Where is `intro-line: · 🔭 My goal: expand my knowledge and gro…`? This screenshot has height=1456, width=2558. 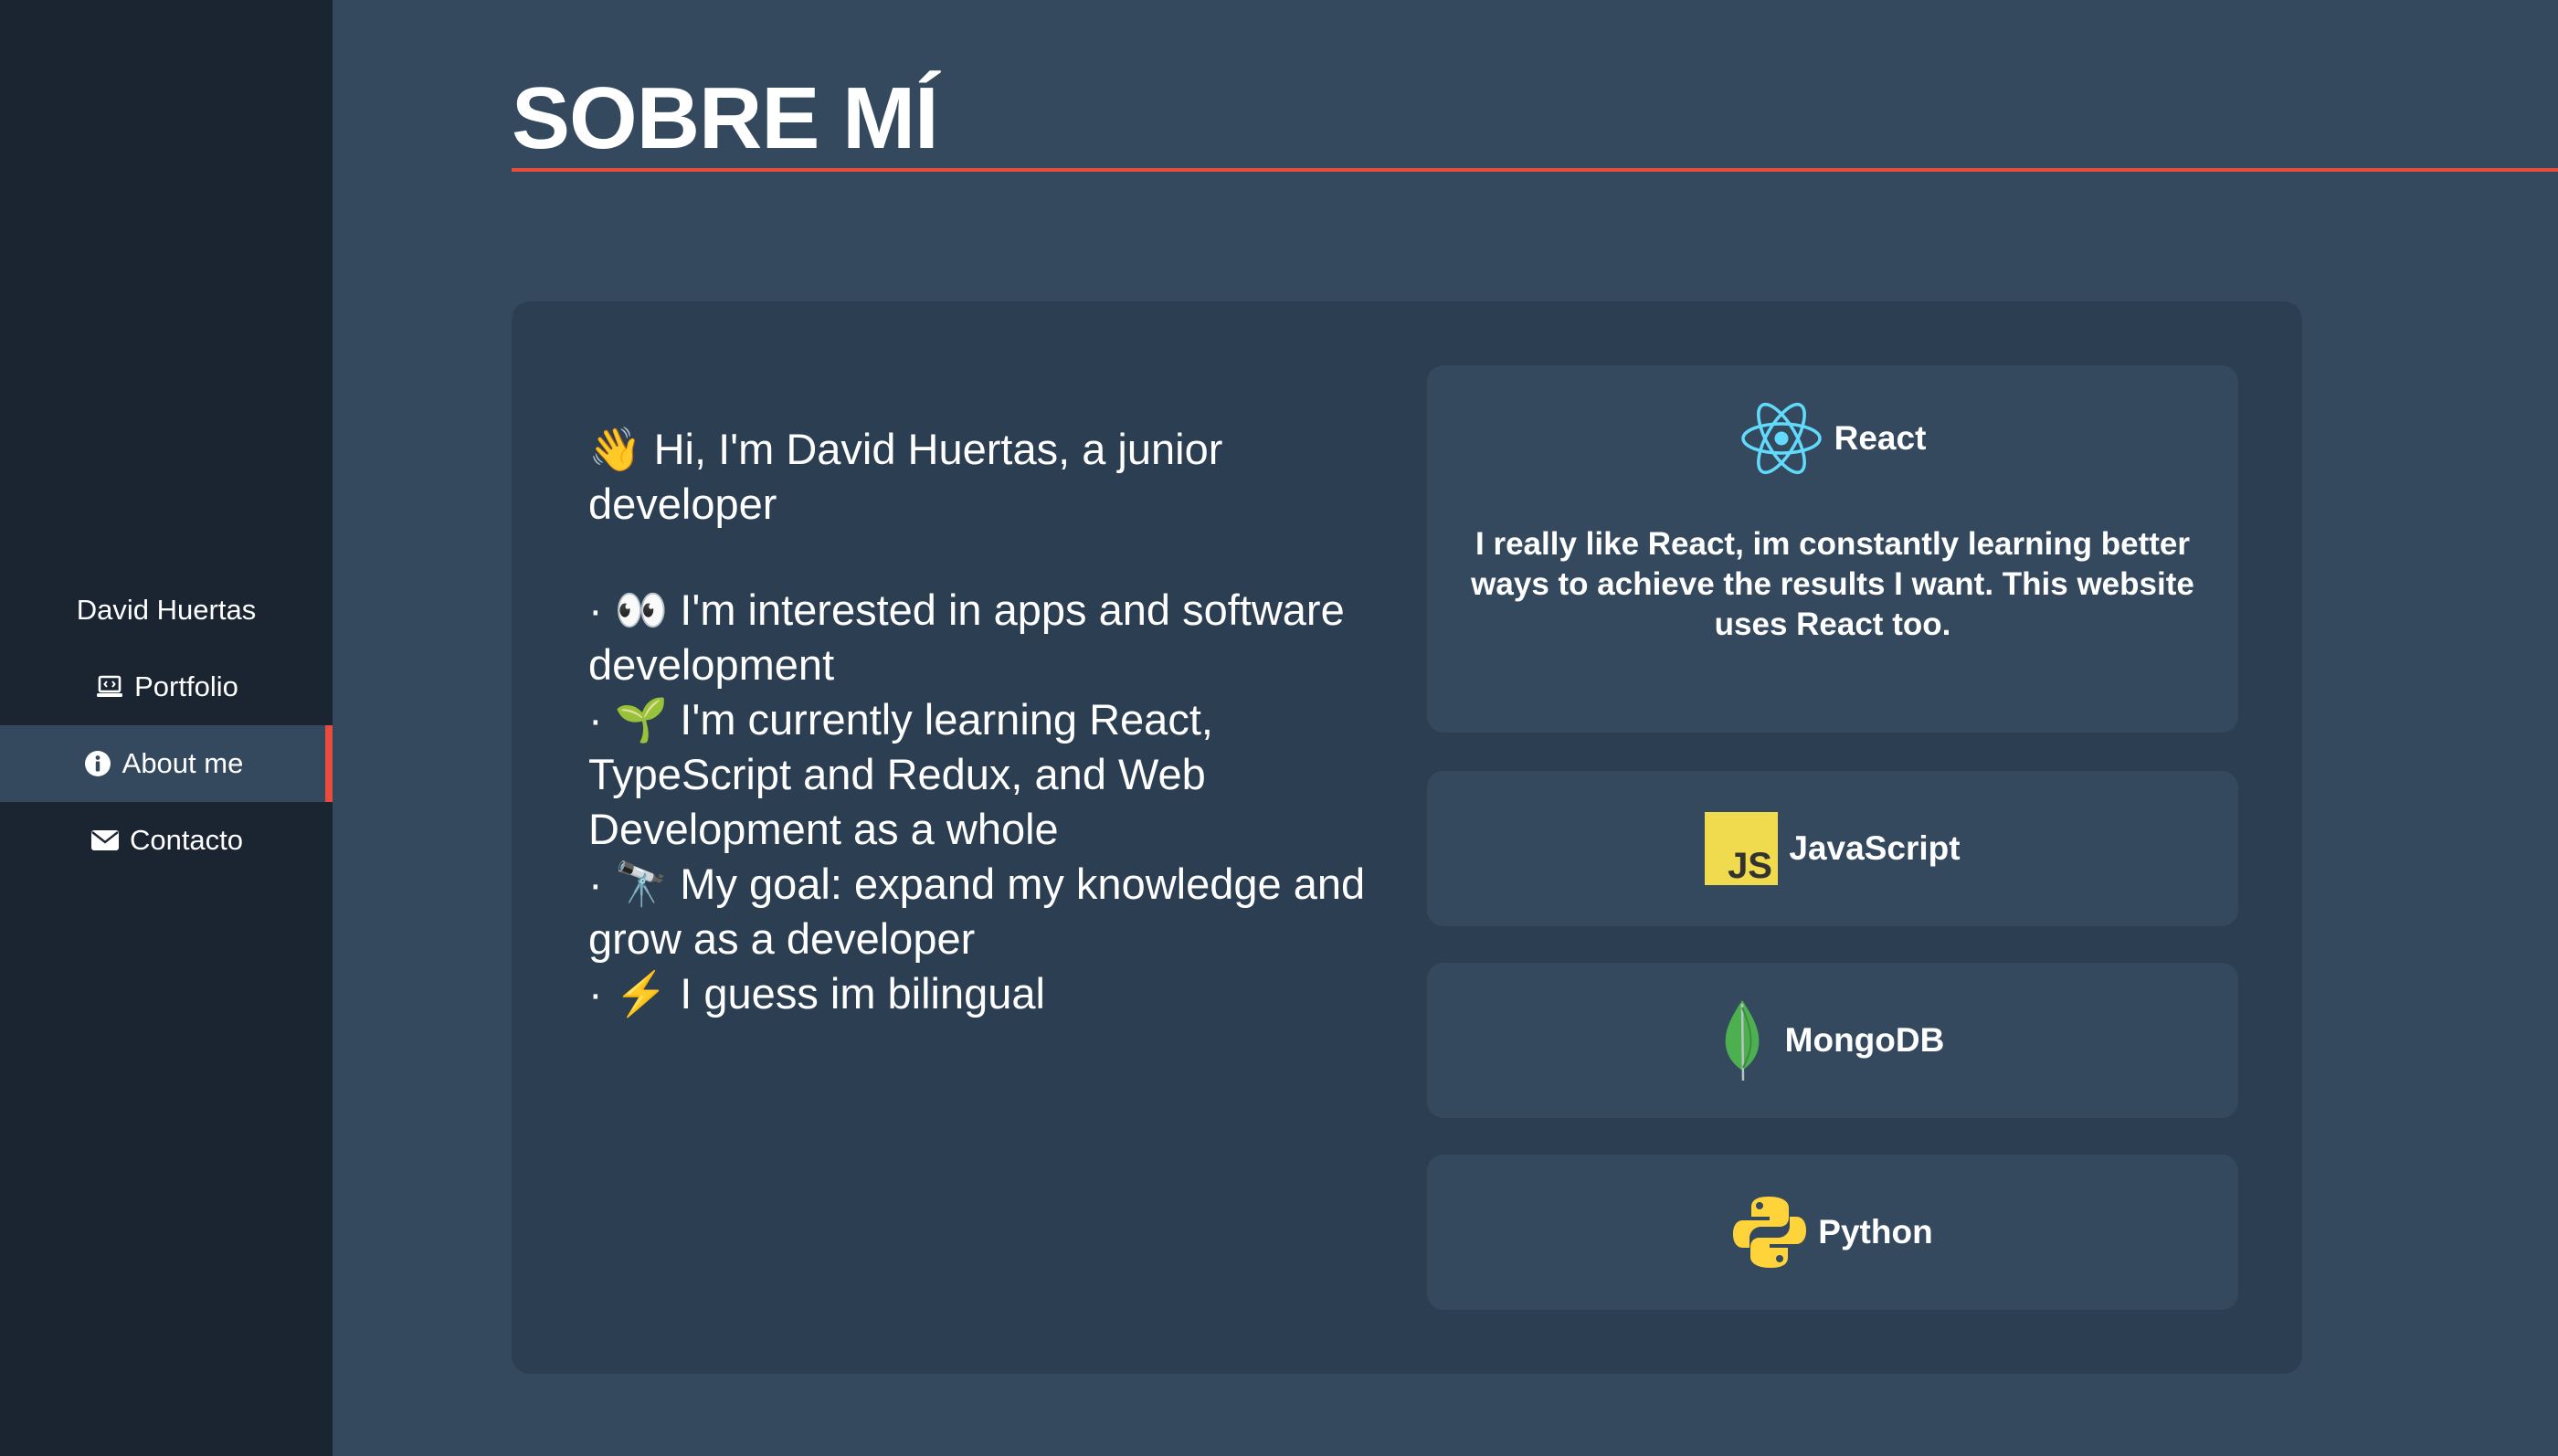 intro-line: · 🔭 My goal: expand my knowledge and gro… is located at coordinates (977, 912).